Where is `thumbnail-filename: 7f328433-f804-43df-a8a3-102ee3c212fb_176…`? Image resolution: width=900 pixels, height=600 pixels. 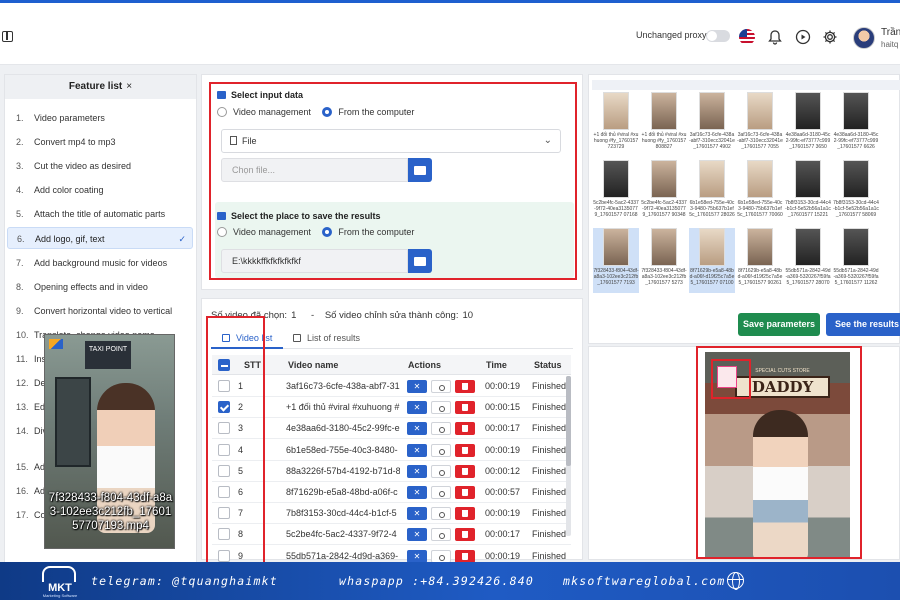
thumbnail-filename: 7f328433-f804-43df-a8a3-102ee3c212fb_176… is located at coordinates (110, 512).